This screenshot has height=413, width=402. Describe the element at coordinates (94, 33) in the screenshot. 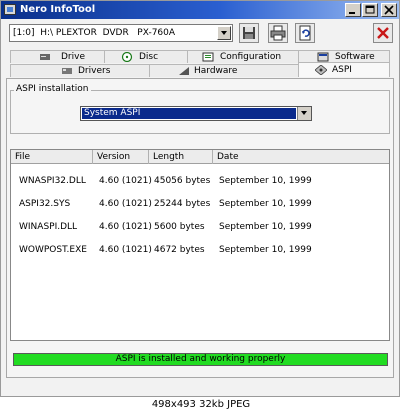

I see `drive-select-value: [1:0] H:\ PLEXTOR DVDR PX-760A` at that location.